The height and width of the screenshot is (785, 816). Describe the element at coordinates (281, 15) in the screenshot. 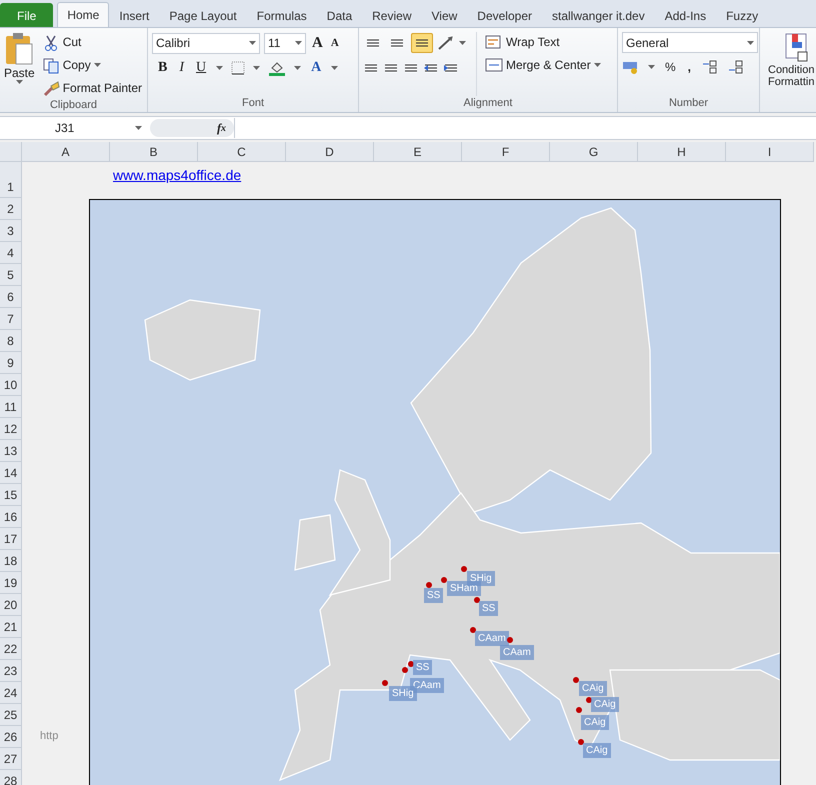

I see `ribbon-tab: Formulas` at that location.